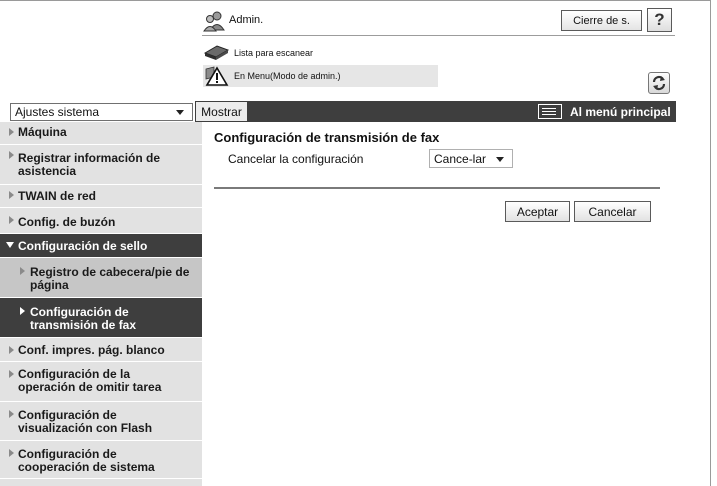 This screenshot has height=486, width=717. I want to click on frame-border-top, so click(355, 0).